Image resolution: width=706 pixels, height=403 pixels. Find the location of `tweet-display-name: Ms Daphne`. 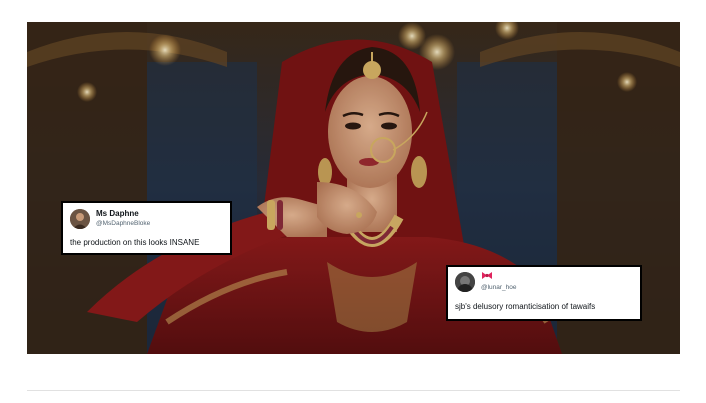

tweet-display-name: Ms Daphne is located at coordinates (117, 213).